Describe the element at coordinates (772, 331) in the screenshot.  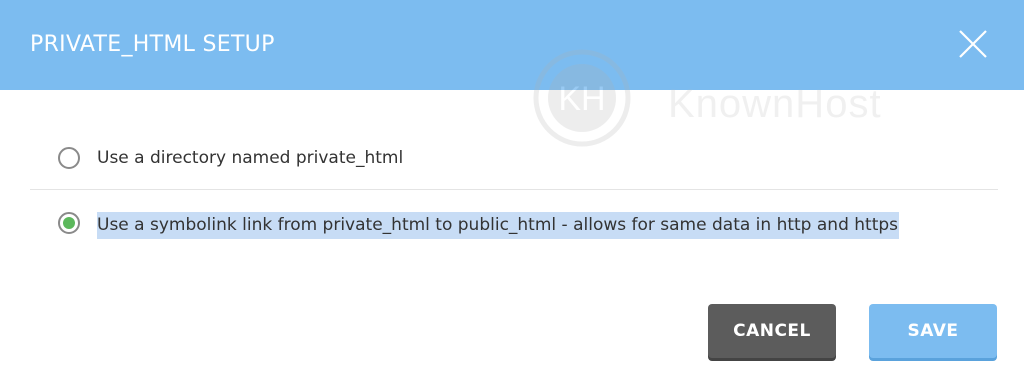
I see `cancel-button: CANCEL` at that location.